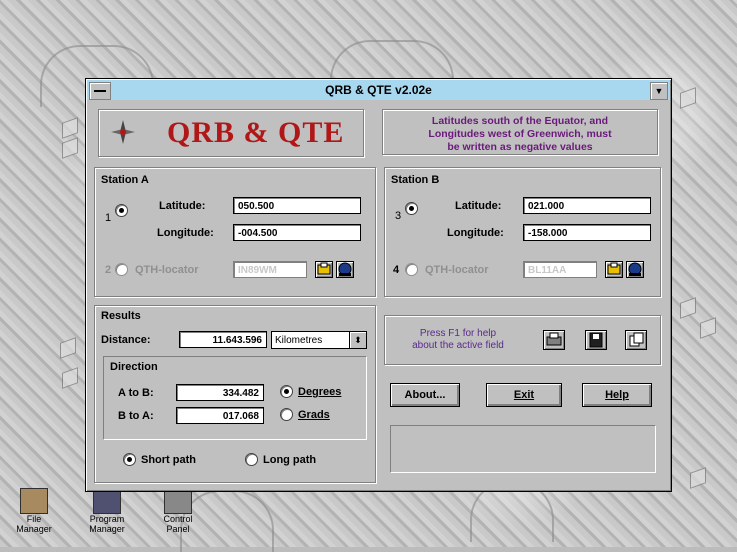  What do you see at coordinates (256, 132) in the screenshot?
I see `app-logo-text: QRB & QTE` at bounding box center [256, 132].